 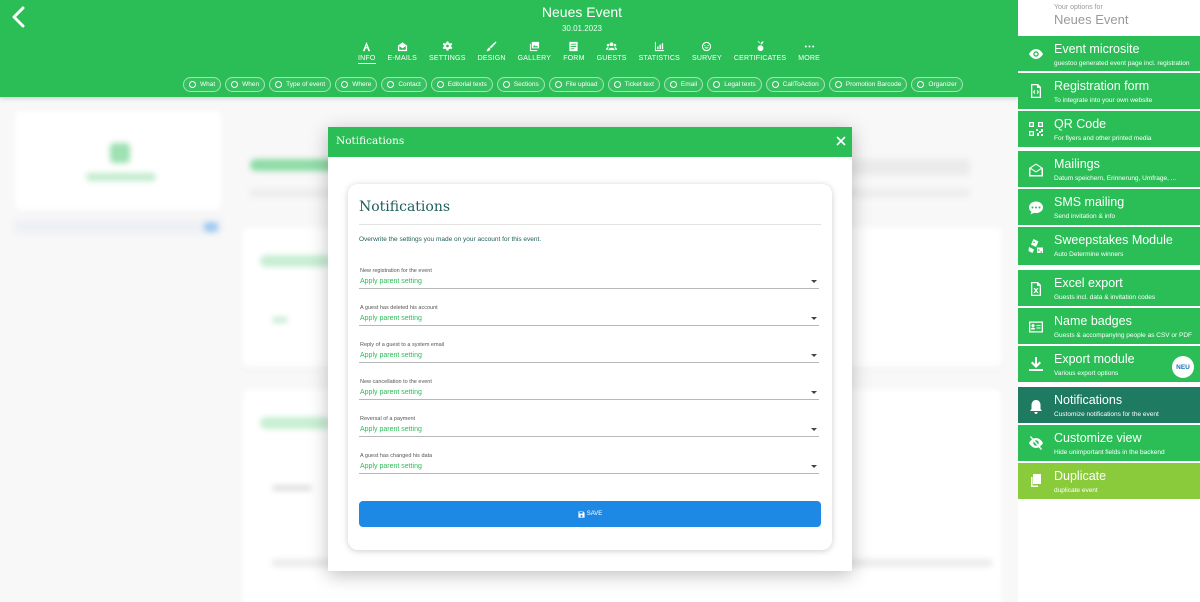 I want to click on subnav-promotion-barcode: Promotion Barcode, so click(x=868, y=84).